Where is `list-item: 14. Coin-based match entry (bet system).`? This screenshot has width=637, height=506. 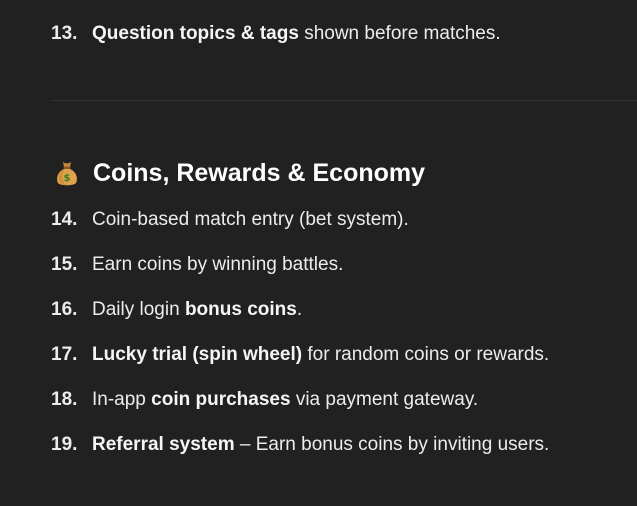 list-item: 14. Coin-based match entry (bet system). is located at coordinates (230, 220).